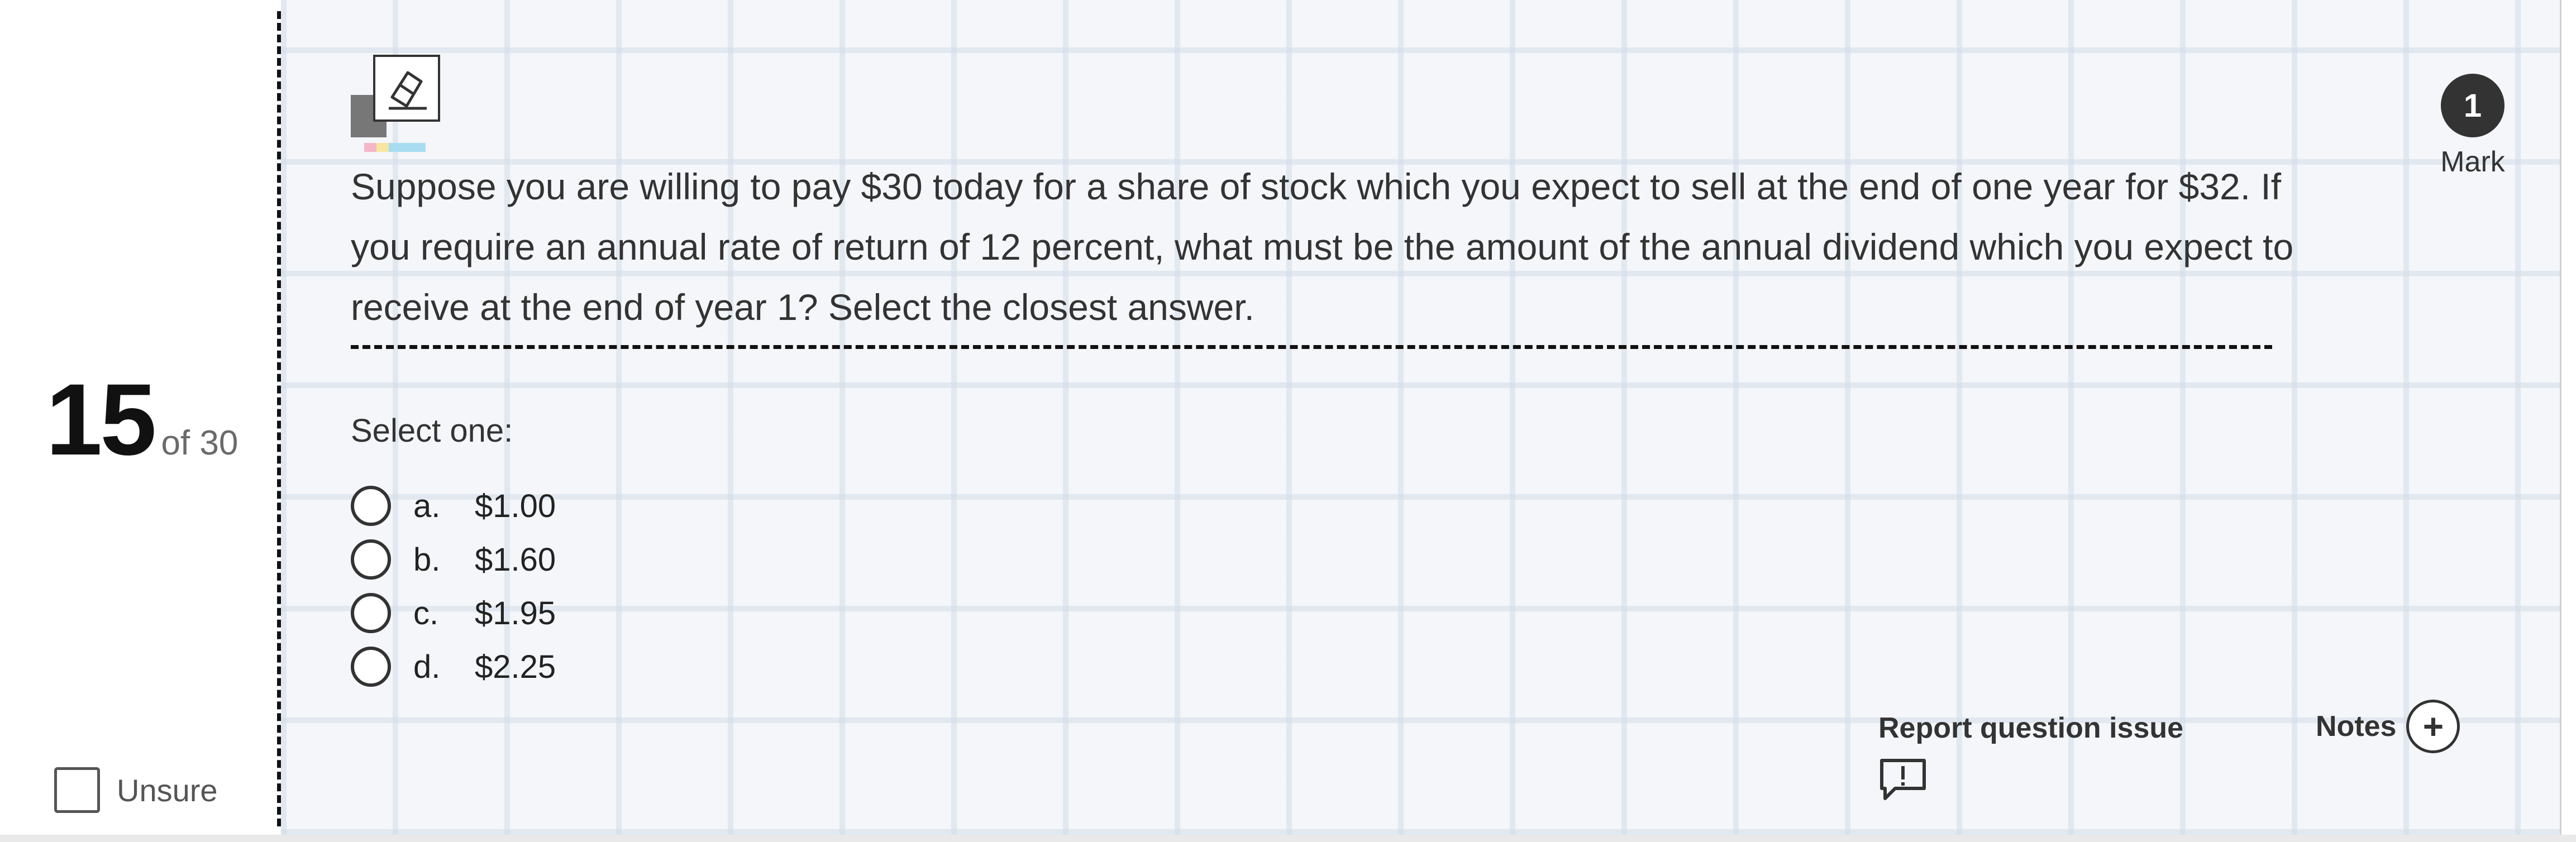  I want to click on option-value: $1.00, so click(516, 505).